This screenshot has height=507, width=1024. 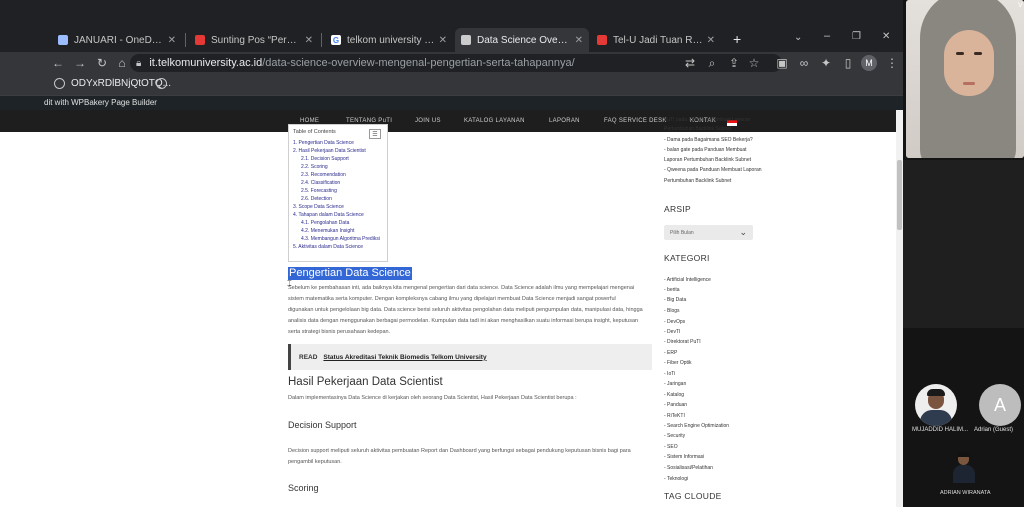 What do you see at coordinates (712, 63) in the screenshot?
I see `zoom-icon: ⌕` at bounding box center [712, 63].